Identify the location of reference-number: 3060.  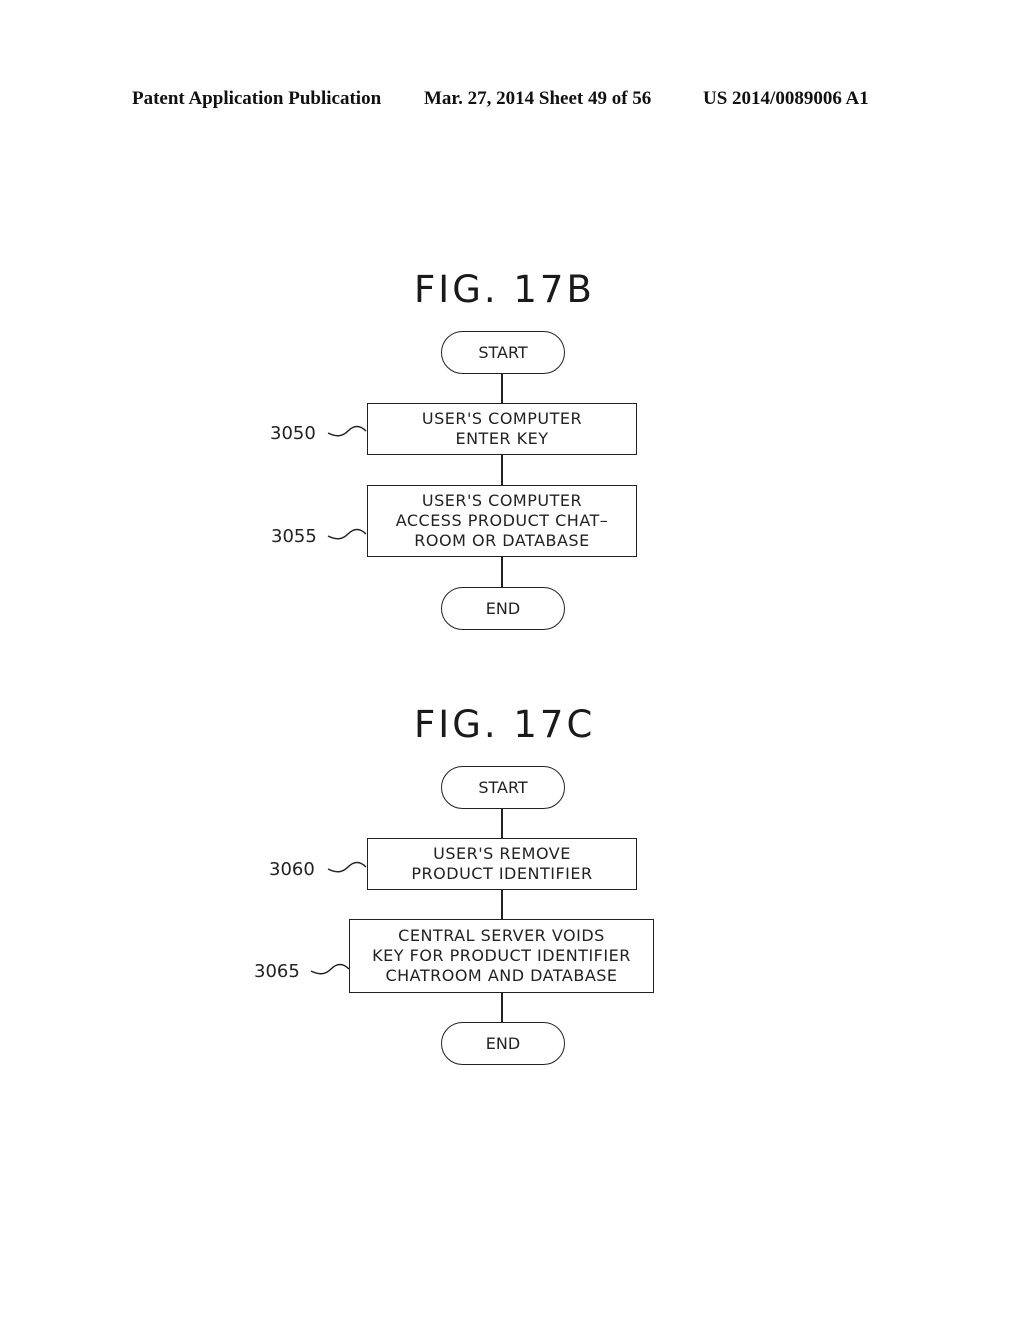
(292, 869).